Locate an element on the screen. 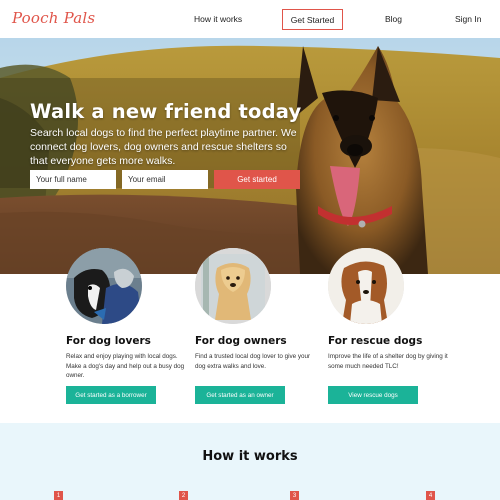 The width and height of the screenshot is (500, 500). nav-link-how-it-works: How it works is located at coordinates (218, 19).